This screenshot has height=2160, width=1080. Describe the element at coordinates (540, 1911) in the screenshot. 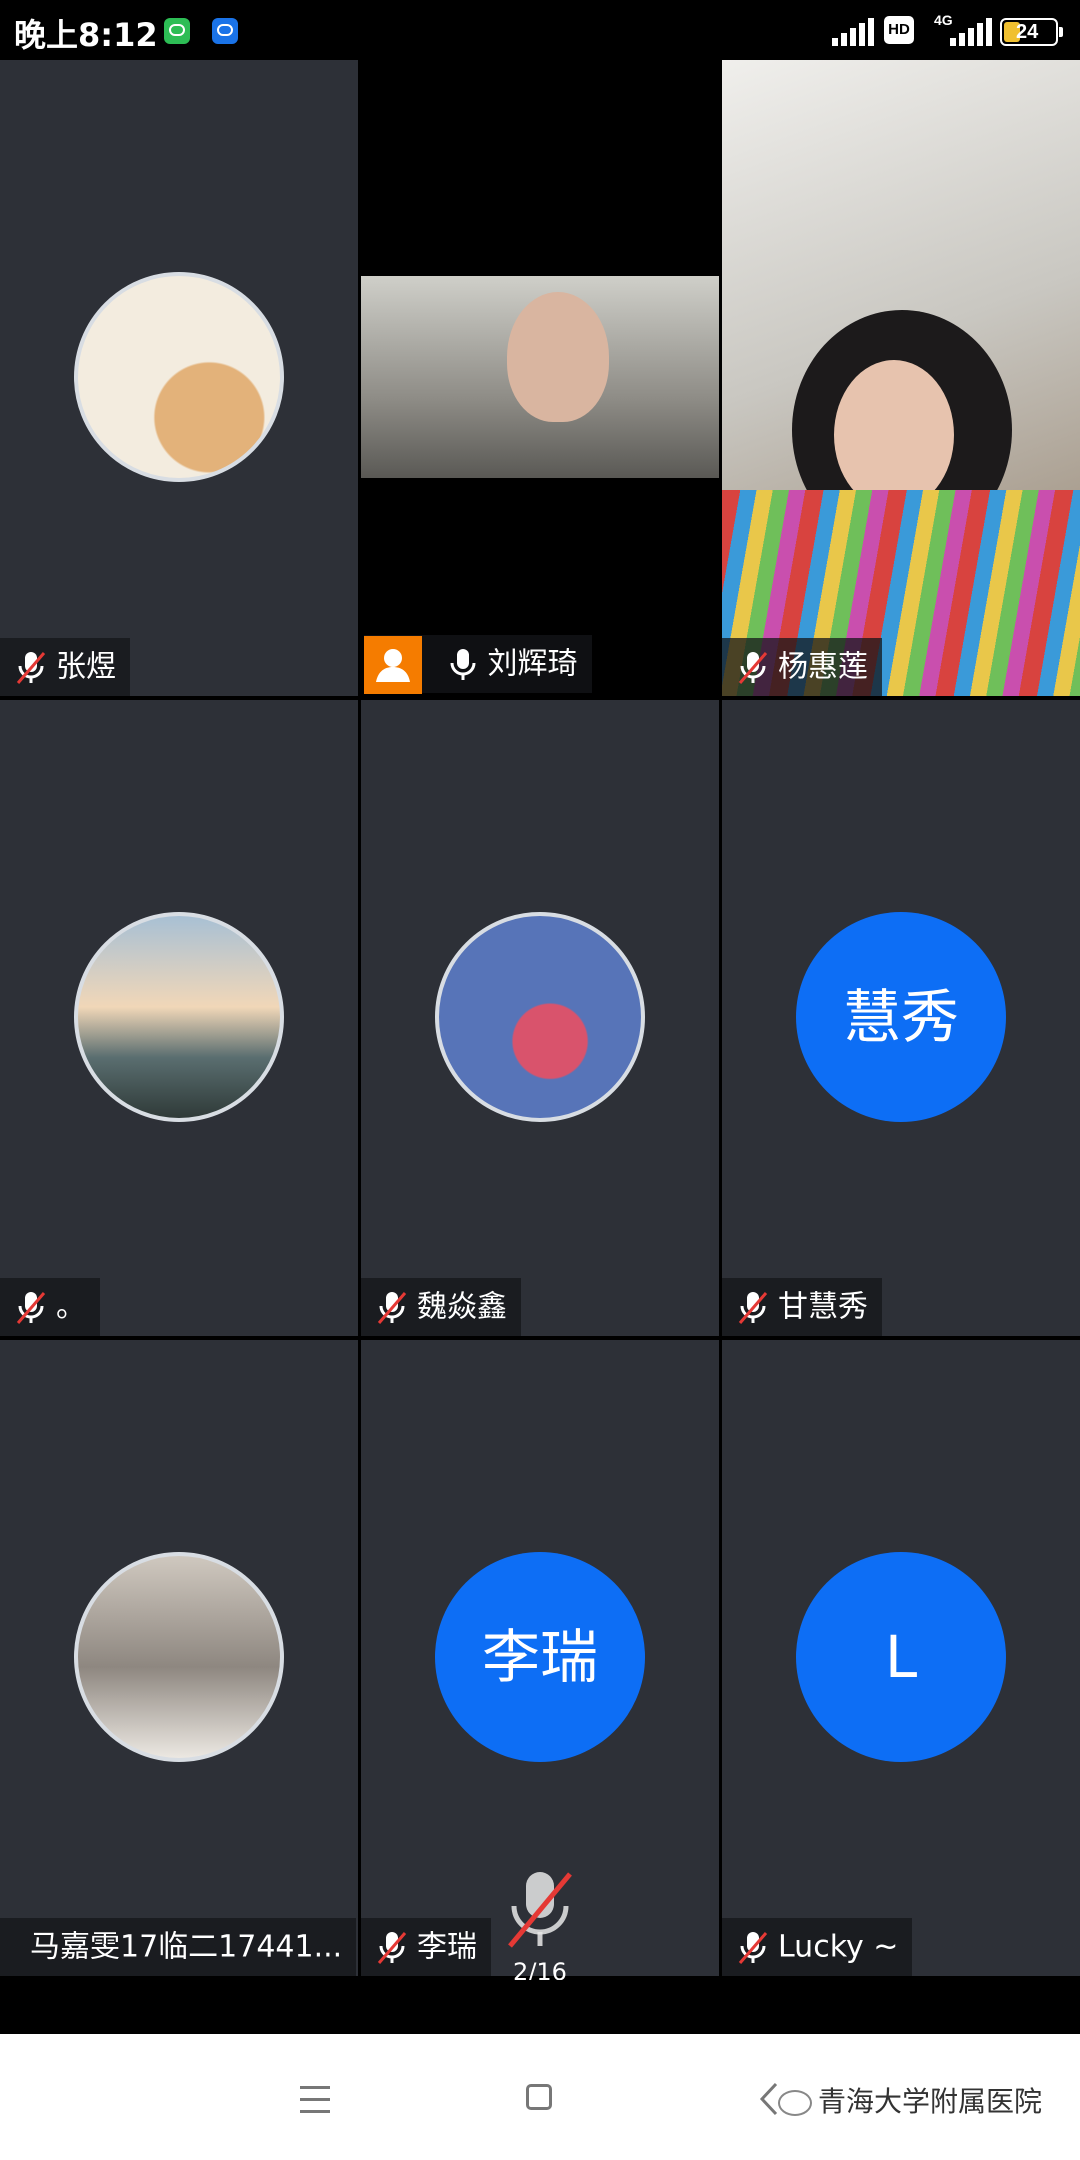

I see `self-mute-toggle-icon` at that location.